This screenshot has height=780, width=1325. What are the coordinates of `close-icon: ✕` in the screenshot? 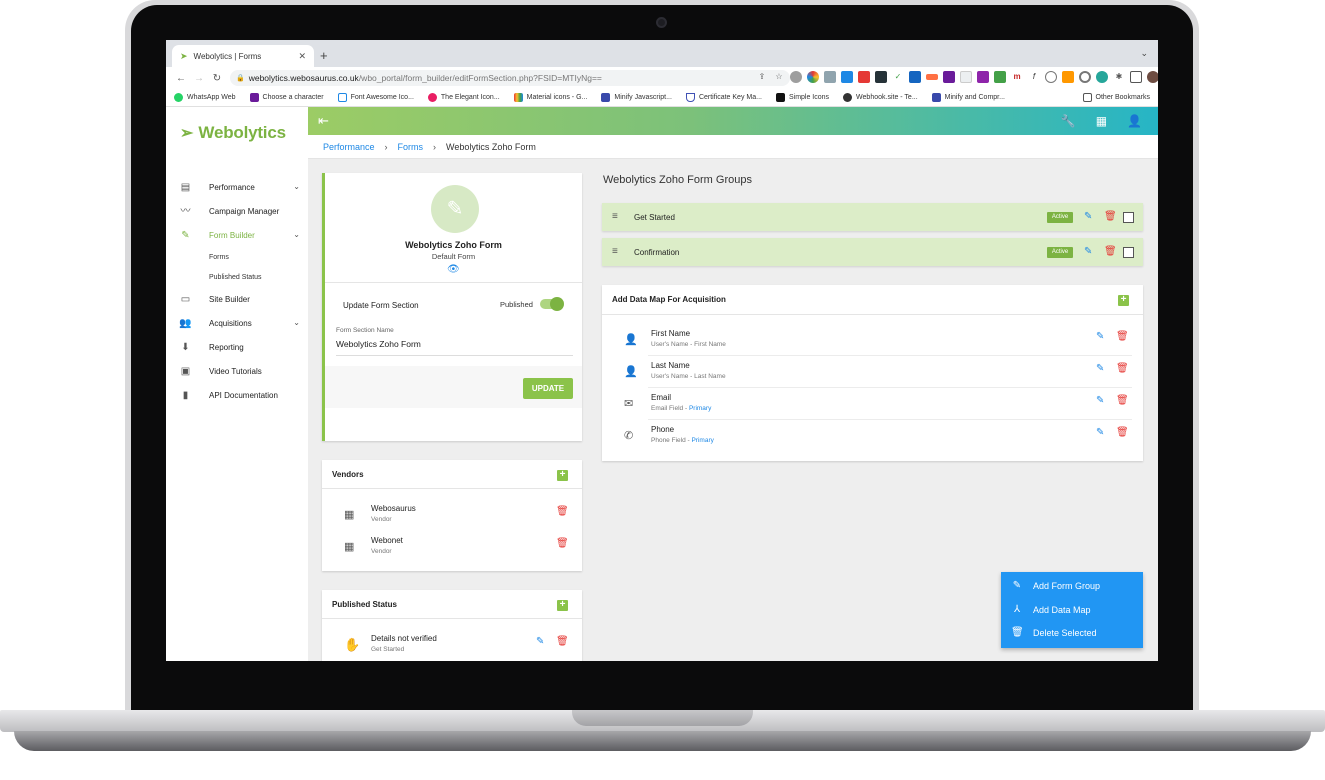 It's located at (302, 56).